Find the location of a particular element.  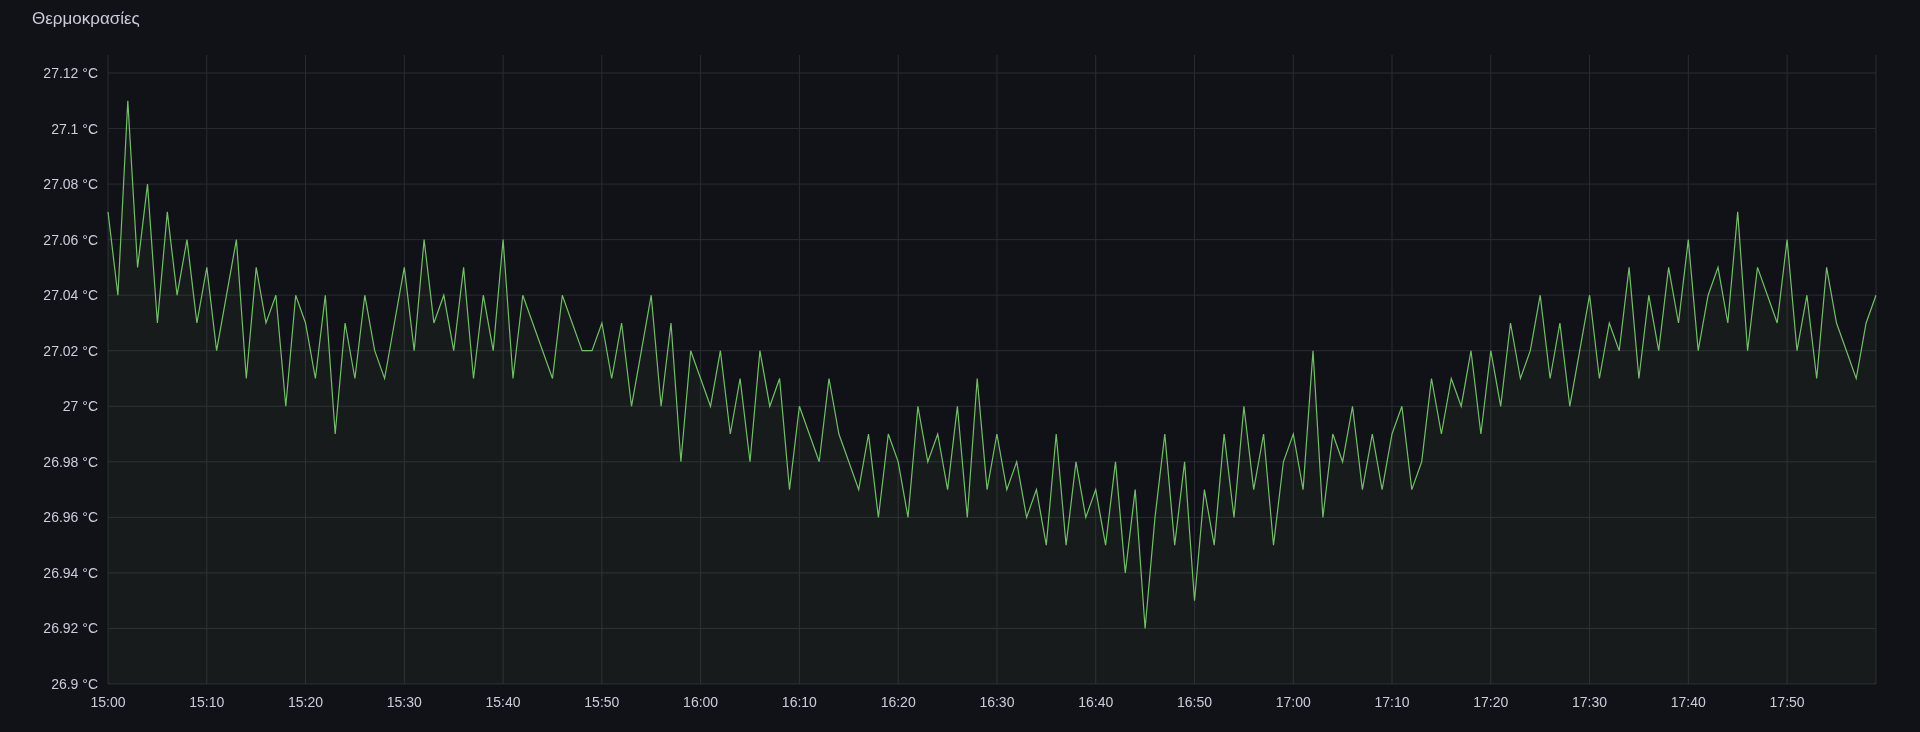

axis-label: 15:20 is located at coordinates (306, 702).